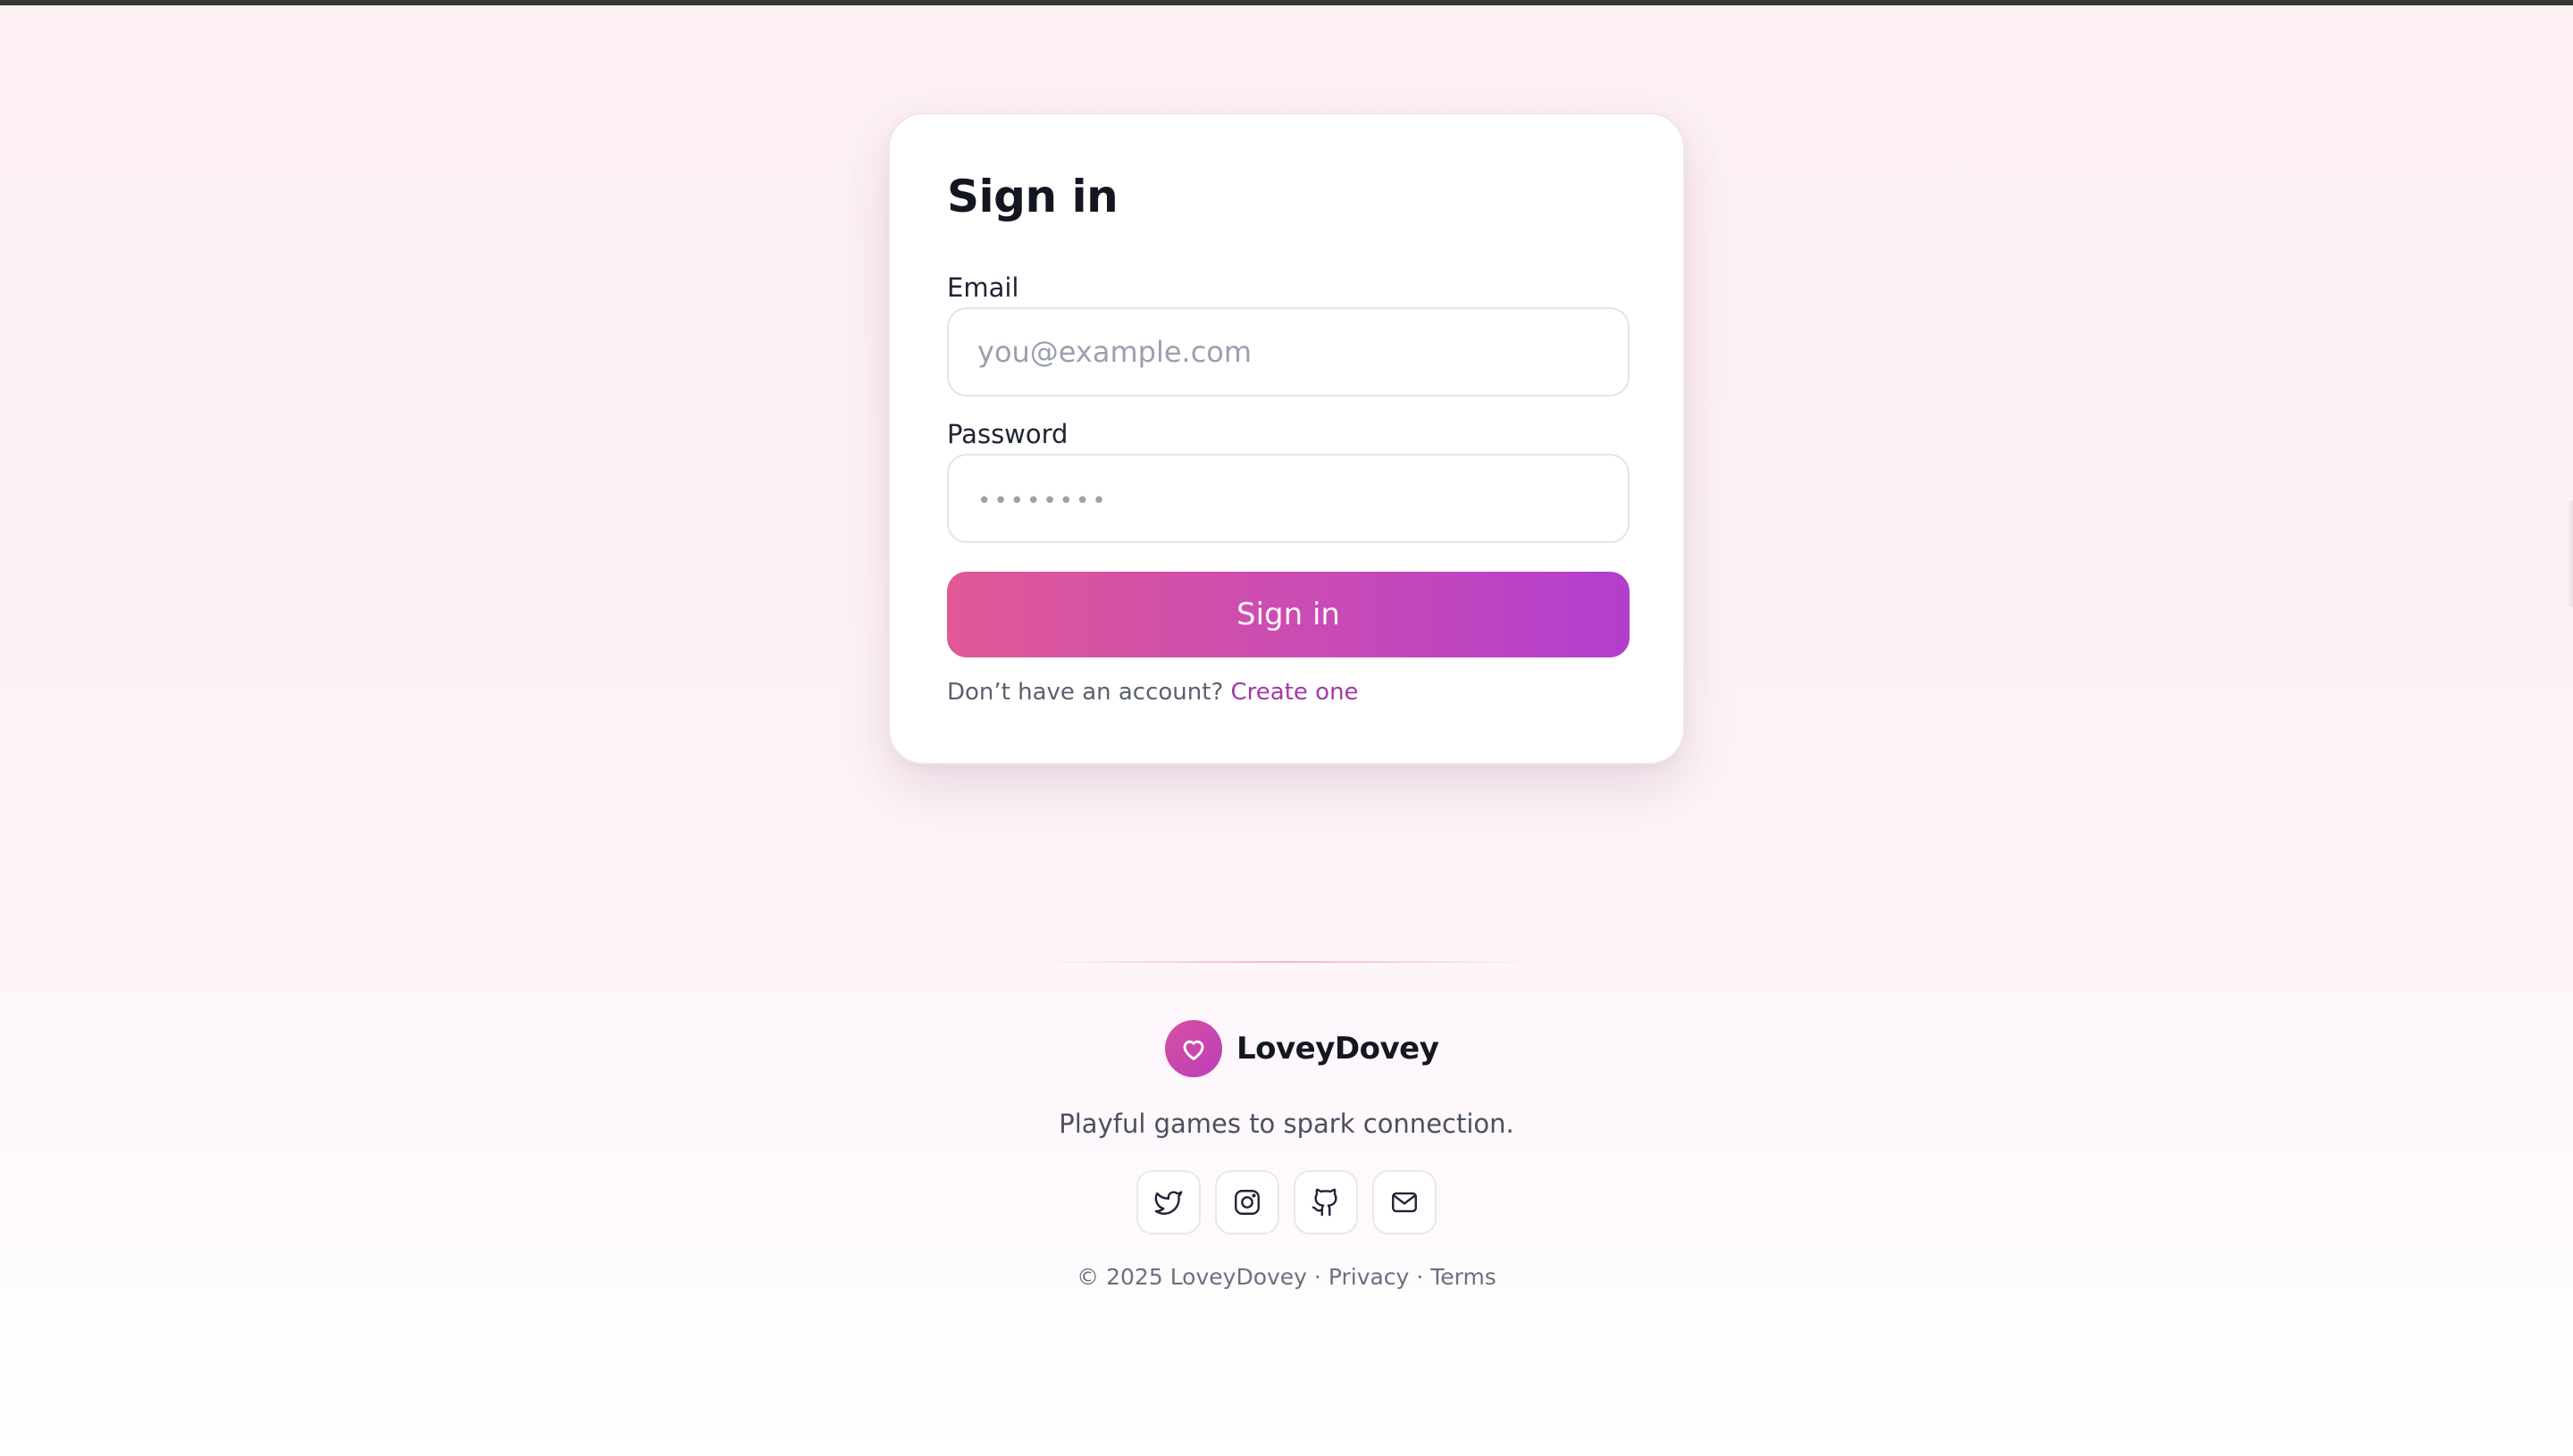  What do you see at coordinates (983, 287) in the screenshot?
I see `email-label: Email` at bounding box center [983, 287].